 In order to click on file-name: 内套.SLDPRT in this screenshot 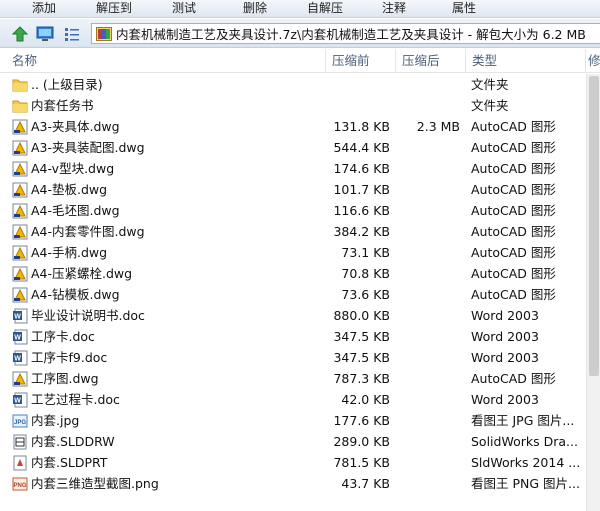, I will do `click(69, 462)`.